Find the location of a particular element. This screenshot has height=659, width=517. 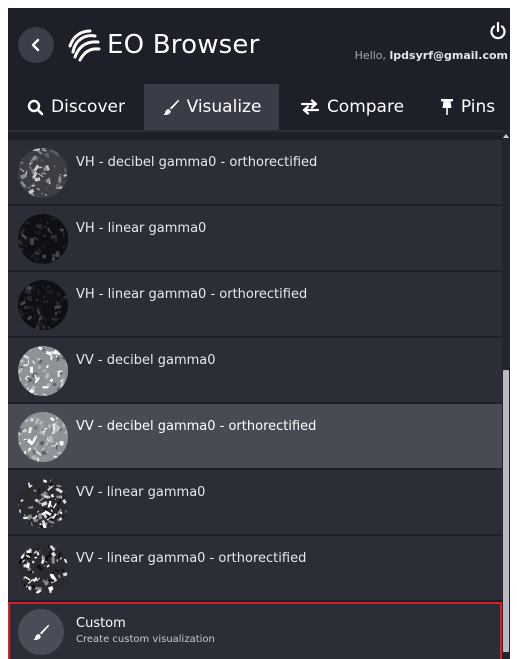

app-title: EO Browser is located at coordinates (183, 45).